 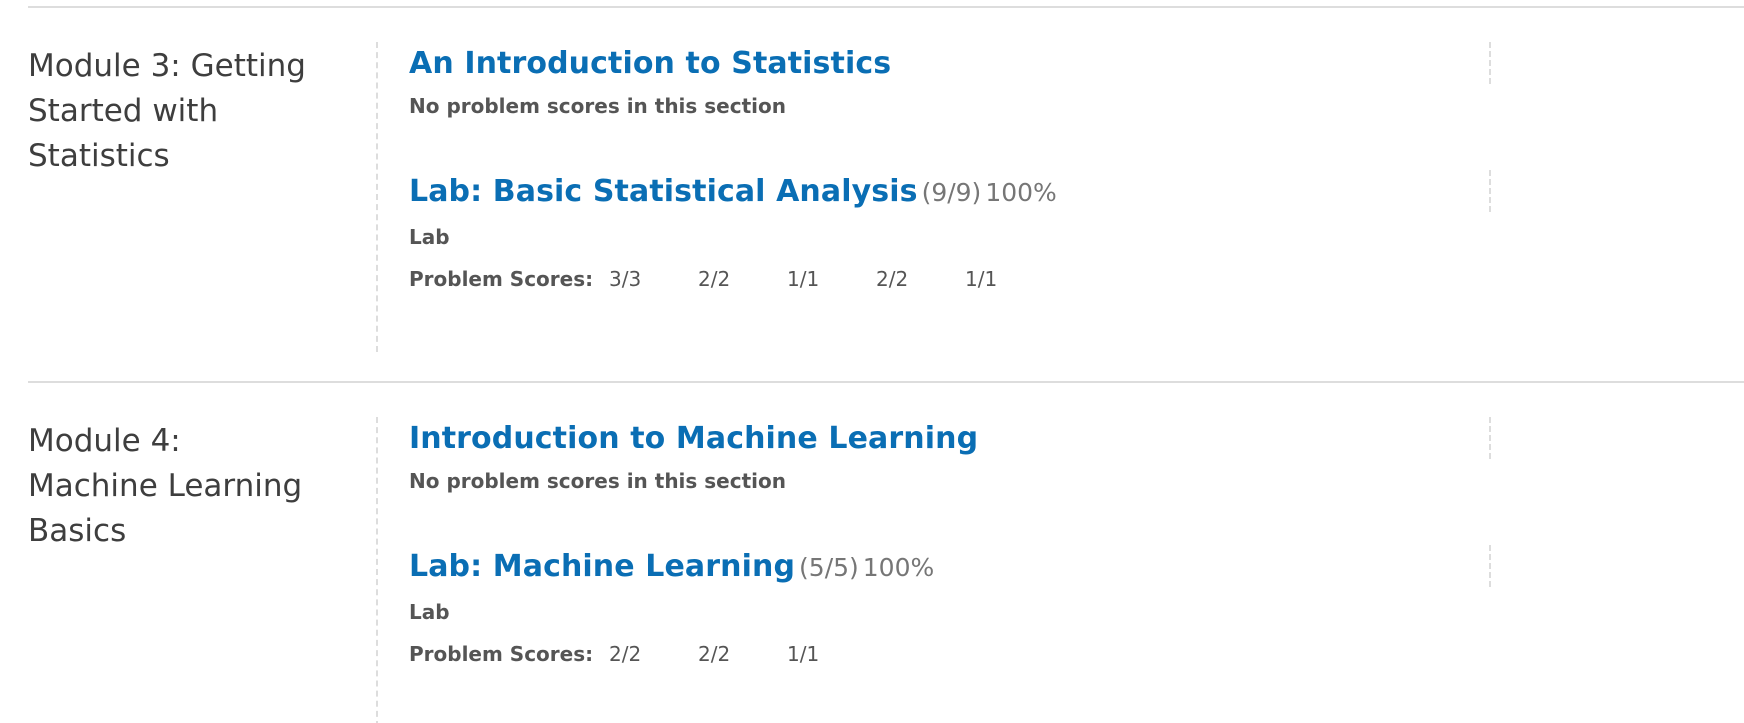 I want to click on problem-scores: Problem Scores: 2/2 2/2 1/1, so click(x=948, y=654).